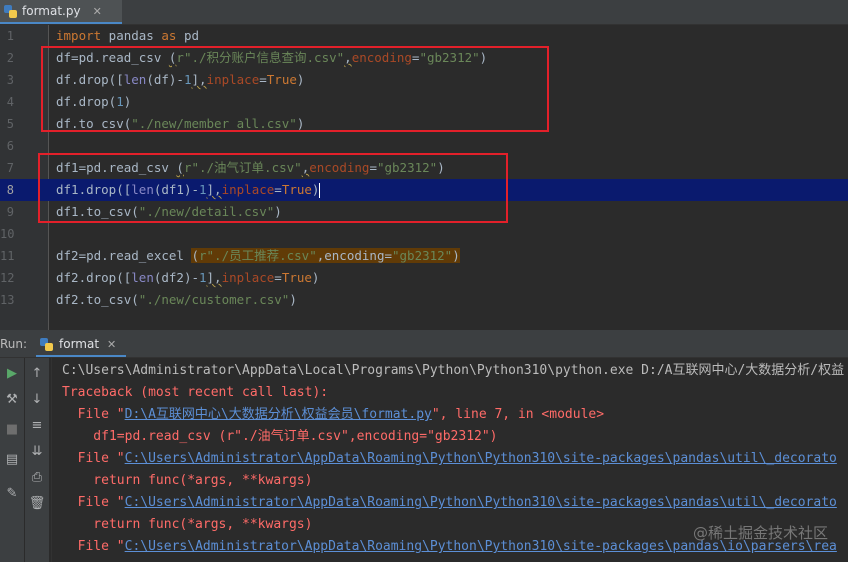 This screenshot has height=562, width=848. What do you see at coordinates (760, 533) in the screenshot?
I see `watermark: @稀土掘金技术社区` at bounding box center [760, 533].